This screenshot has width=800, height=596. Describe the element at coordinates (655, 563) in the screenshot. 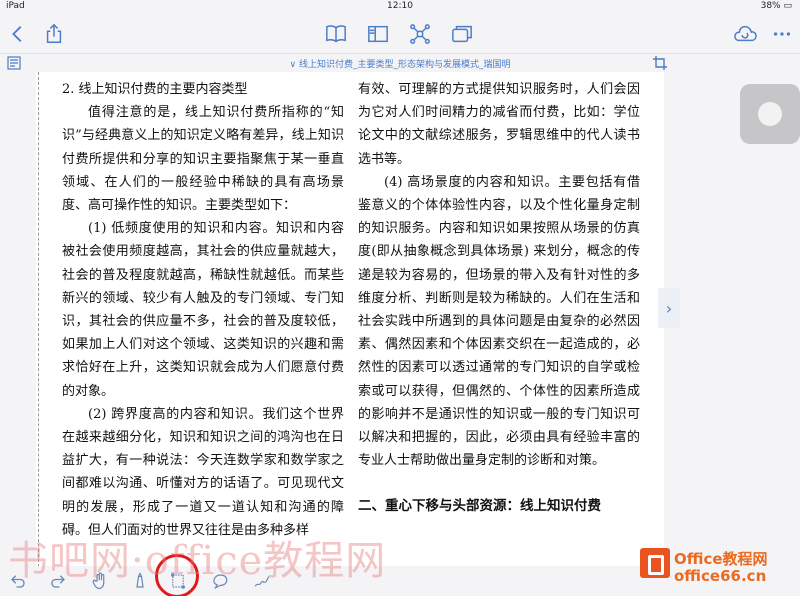

I see `office-logo-icon` at that location.